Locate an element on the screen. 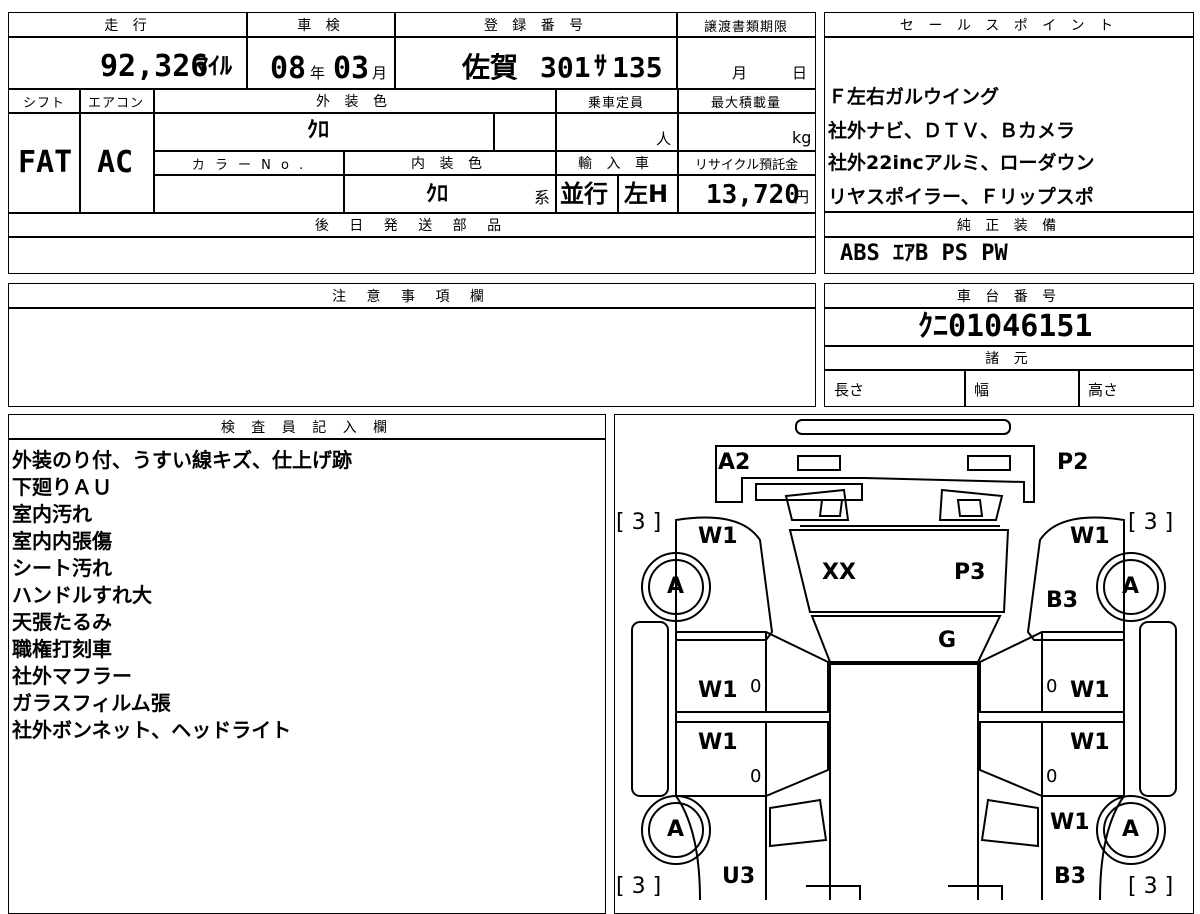 Image resolution: width=1200 pixels, height=914 pixels. damage-label: XX is located at coordinates (839, 572).